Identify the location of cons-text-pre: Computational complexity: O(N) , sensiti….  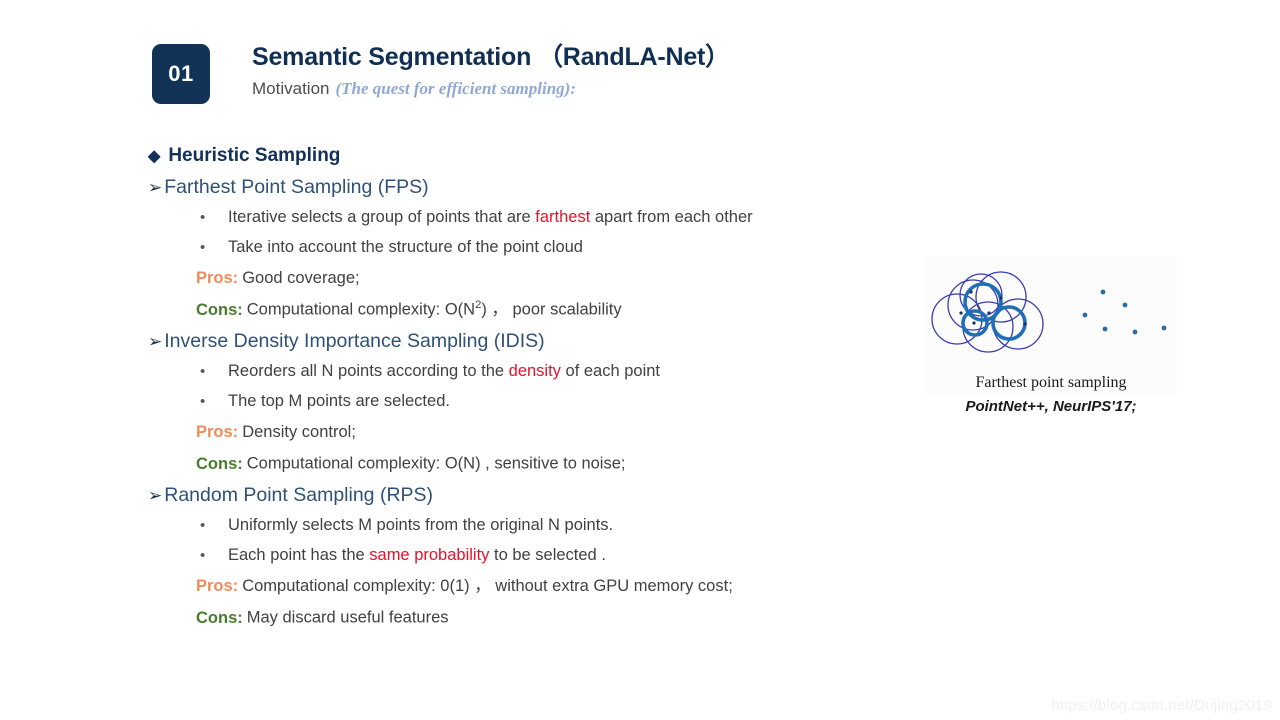
(436, 463).